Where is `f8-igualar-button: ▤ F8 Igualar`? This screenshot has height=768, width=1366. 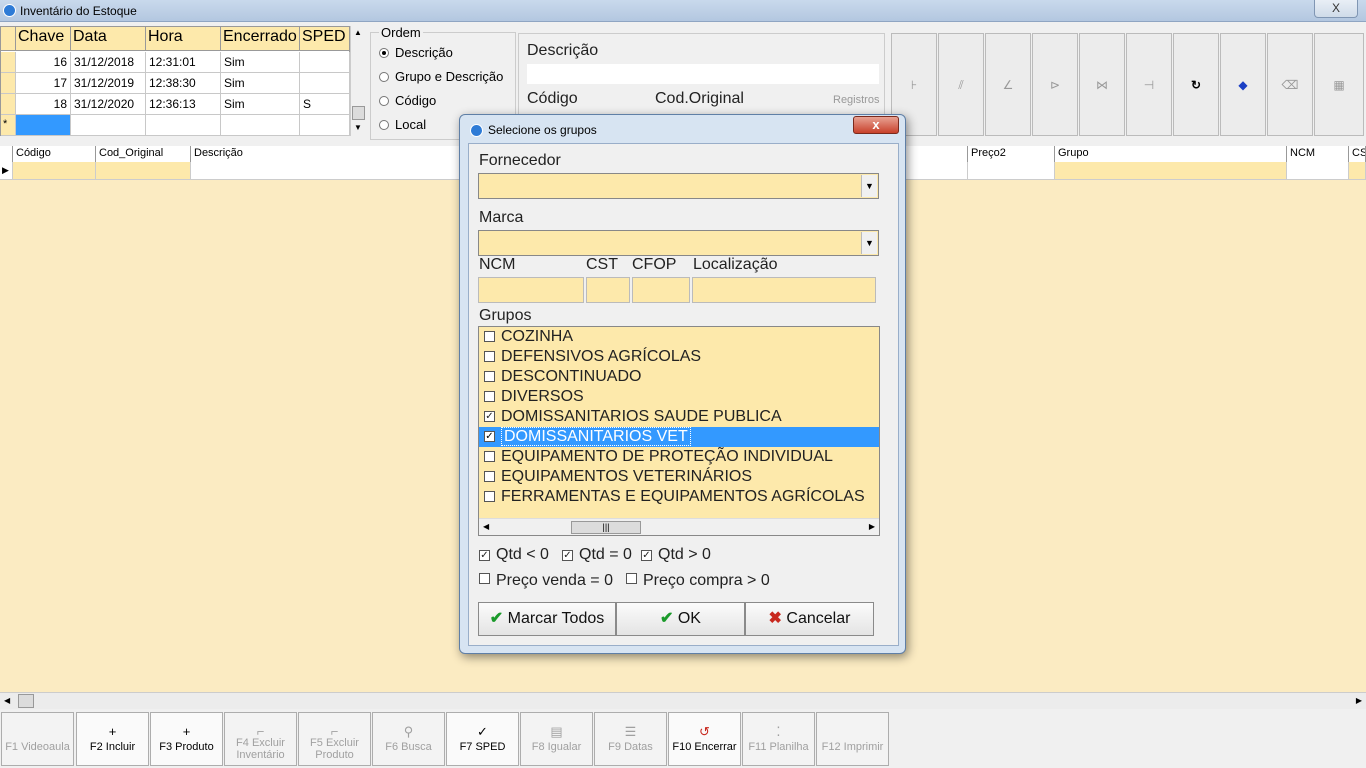 f8-igualar-button: ▤ F8 Igualar is located at coordinates (556, 739).